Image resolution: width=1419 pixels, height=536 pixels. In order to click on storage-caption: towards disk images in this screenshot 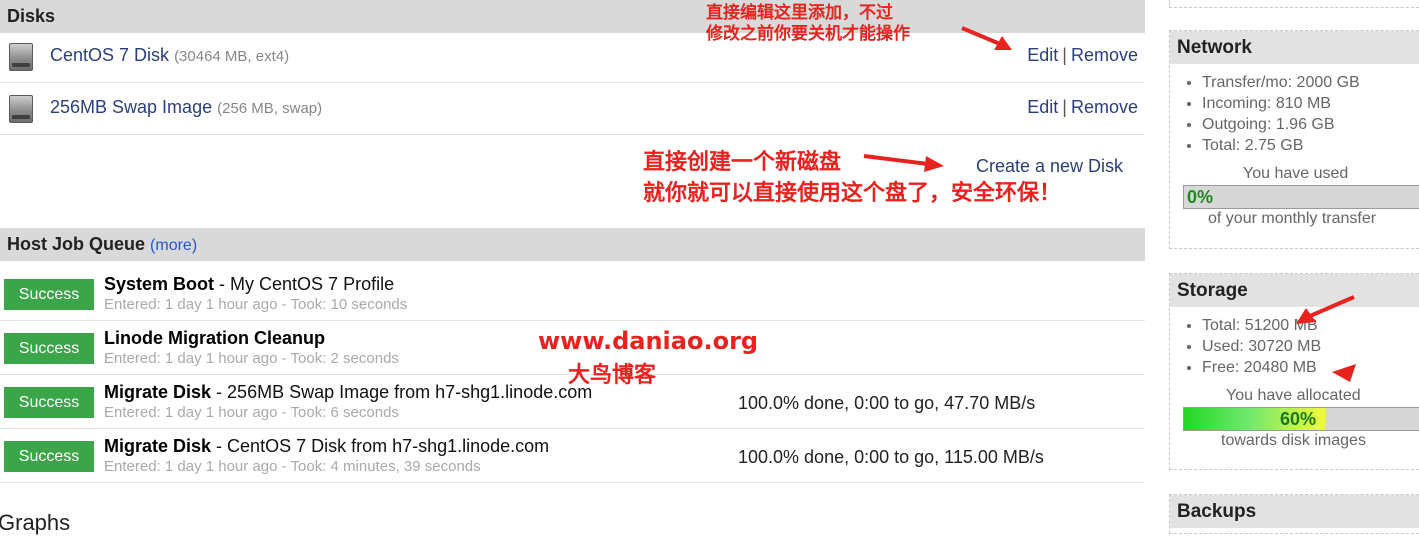, I will do `click(1293, 440)`.